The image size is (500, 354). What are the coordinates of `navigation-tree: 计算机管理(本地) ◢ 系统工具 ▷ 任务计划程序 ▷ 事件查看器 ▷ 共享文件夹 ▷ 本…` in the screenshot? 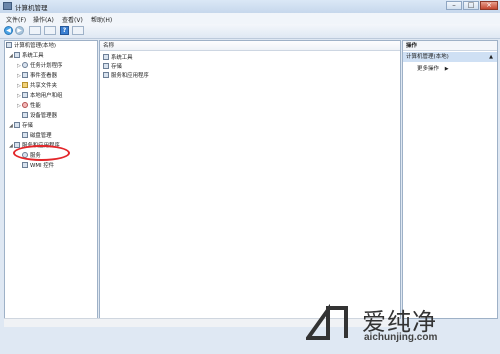 It's located at (51, 179).